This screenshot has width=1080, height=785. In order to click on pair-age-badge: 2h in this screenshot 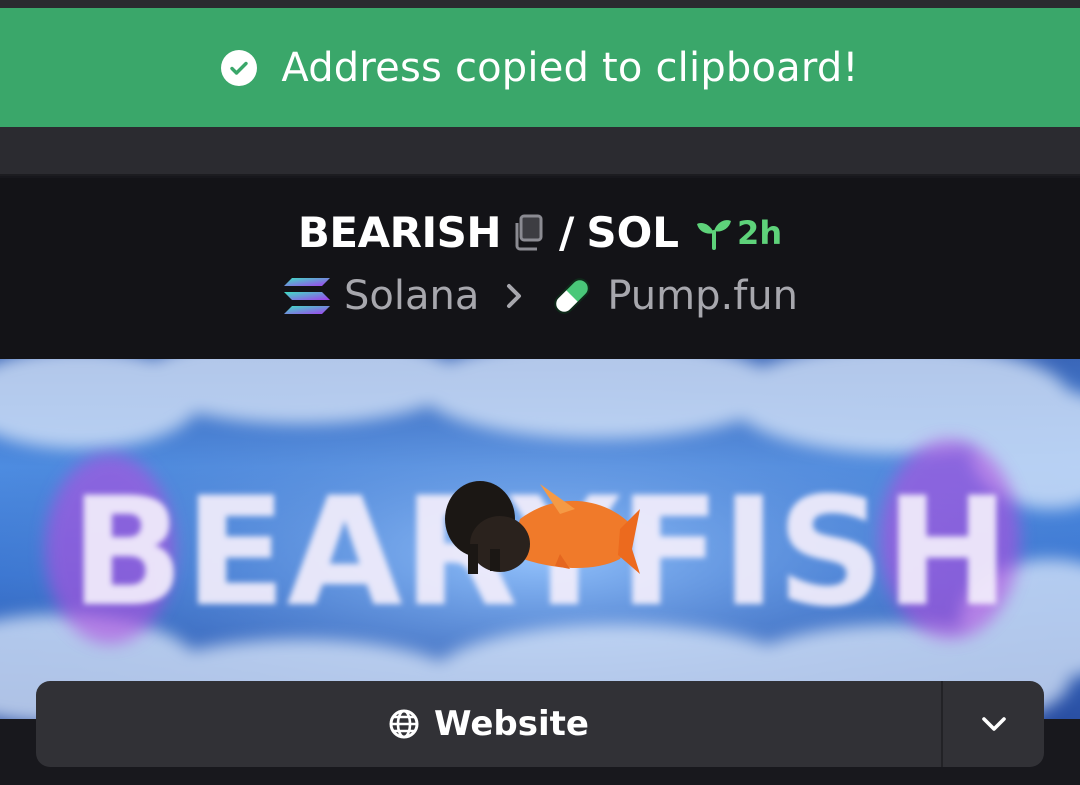, I will do `click(738, 233)`.